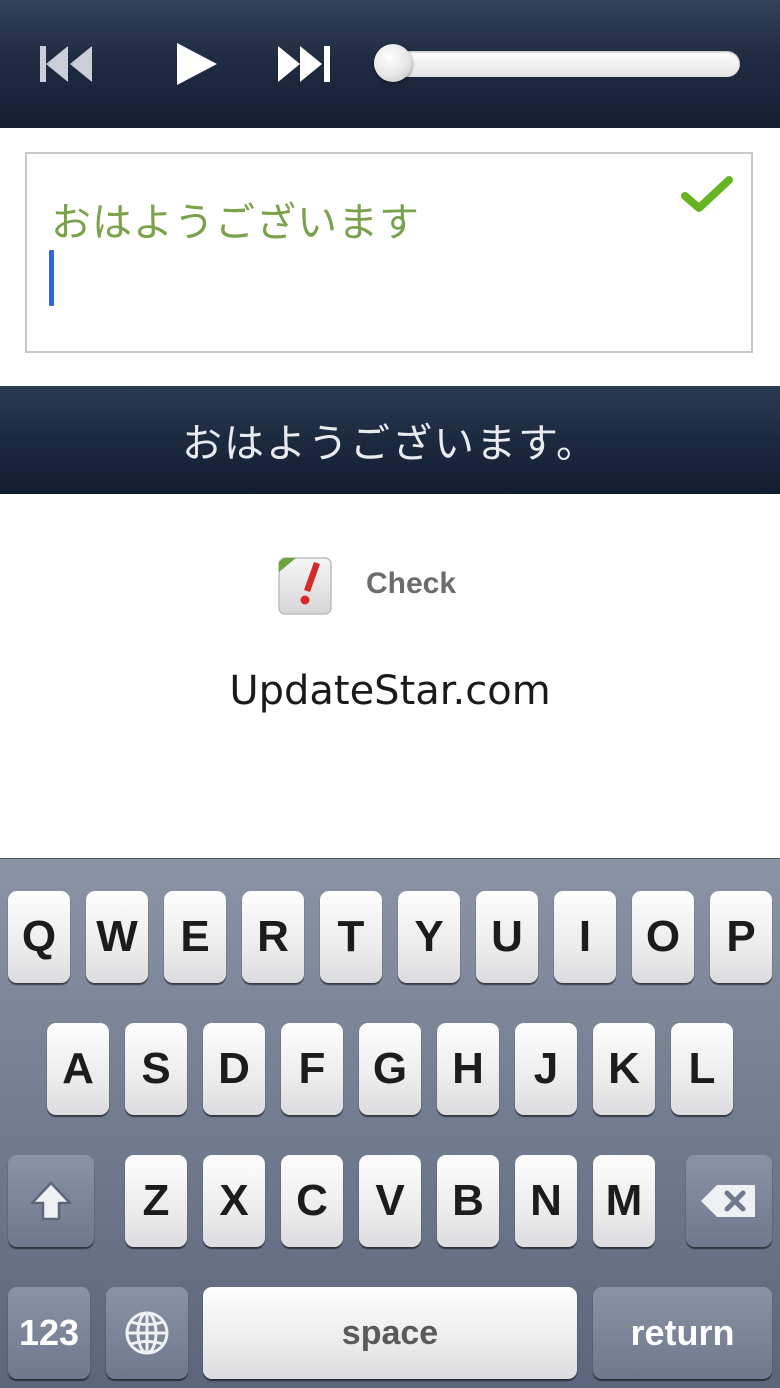  Describe the element at coordinates (546, 1201) in the screenshot. I see `key-n: N` at that location.